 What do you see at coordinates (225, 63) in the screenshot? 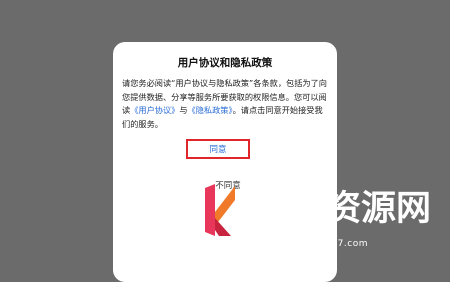
I see `dialog-title: 用户协议和隐私政策` at bounding box center [225, 63].